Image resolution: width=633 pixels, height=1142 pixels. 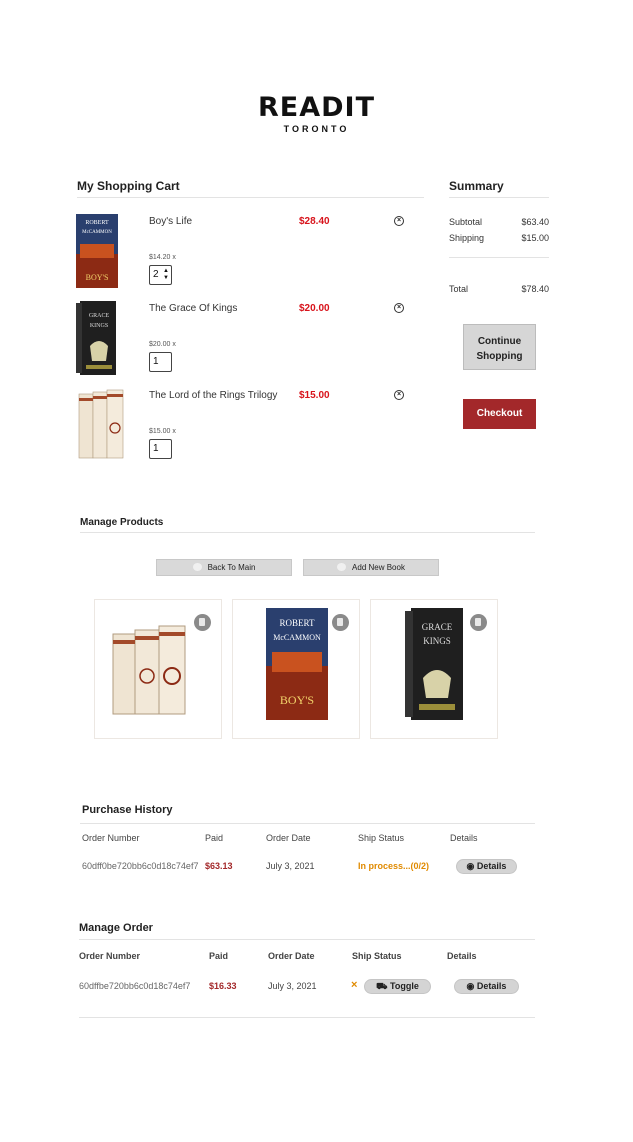 I want to click on subtotal-value: $63.40, so click(x=535, y=222).